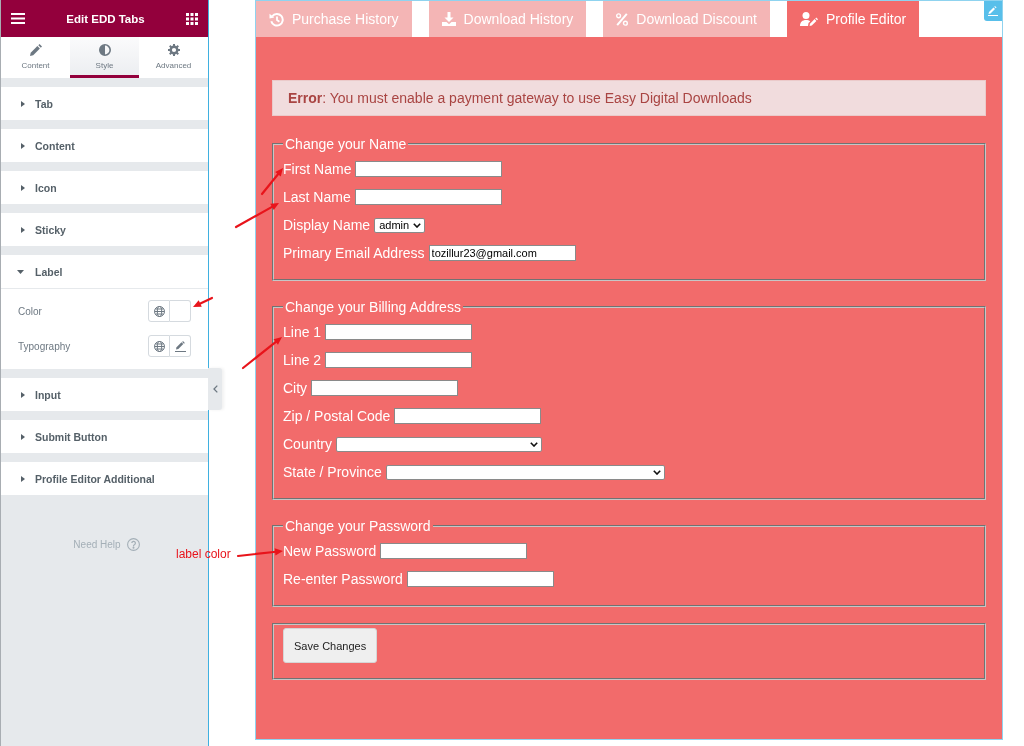  What do you see at coordinates (104, 57) in the screenshot?
I see `panel-tab: Style` at bounding box center [104, 57].